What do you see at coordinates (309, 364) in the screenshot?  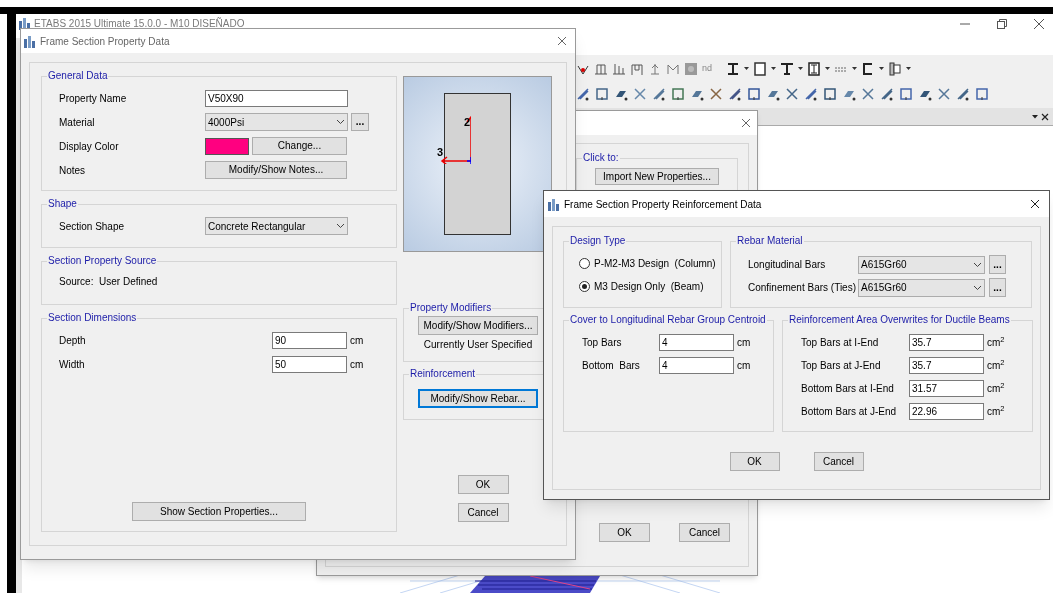 I see `input-field: 50` at bounding box center [309, 364].